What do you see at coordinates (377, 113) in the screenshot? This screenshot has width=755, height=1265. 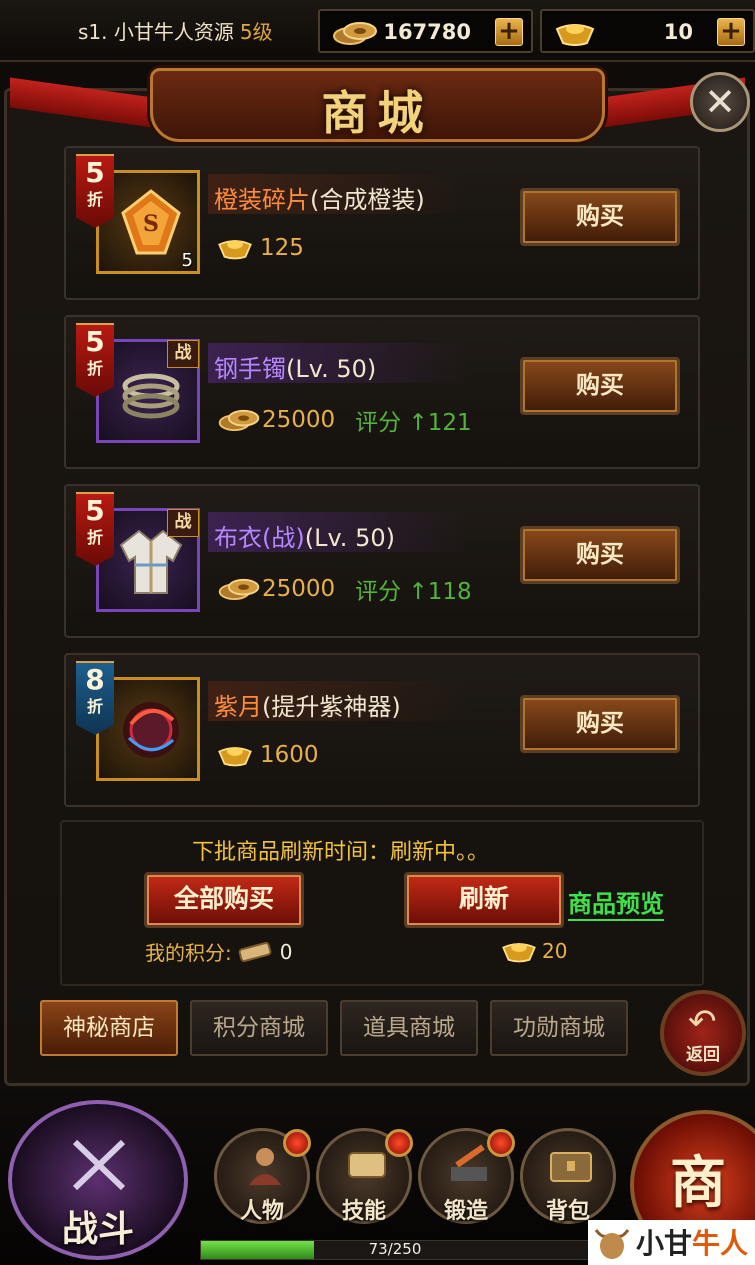 I see `shop-title: 商城` at bounding box center [377, 113].